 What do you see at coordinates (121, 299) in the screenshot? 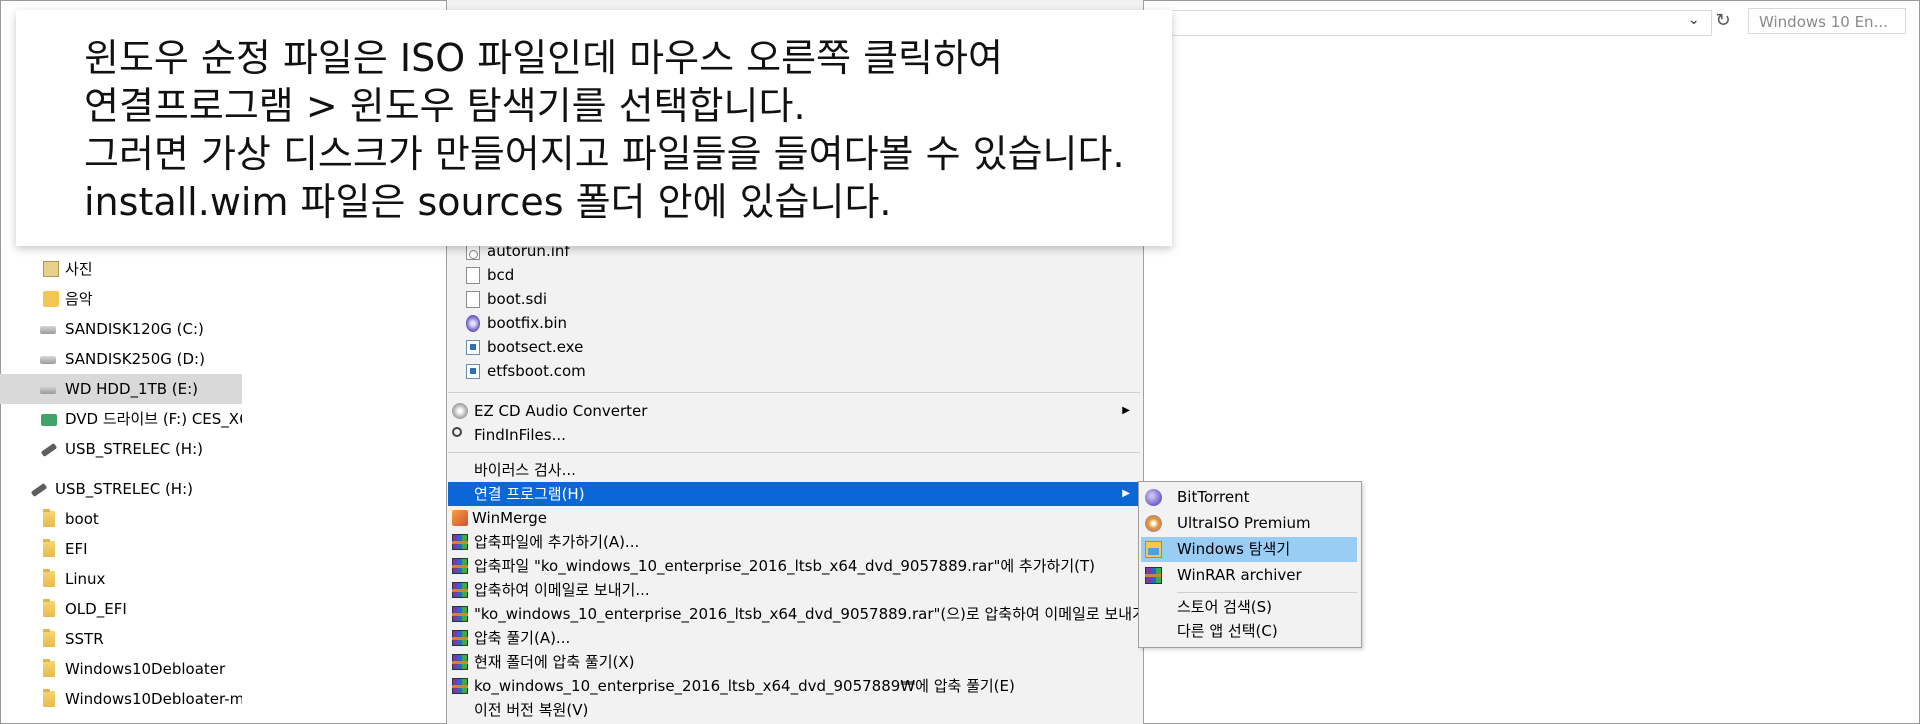
I see `sidebar-item-music: 음악` at bounding box center [121, 299].